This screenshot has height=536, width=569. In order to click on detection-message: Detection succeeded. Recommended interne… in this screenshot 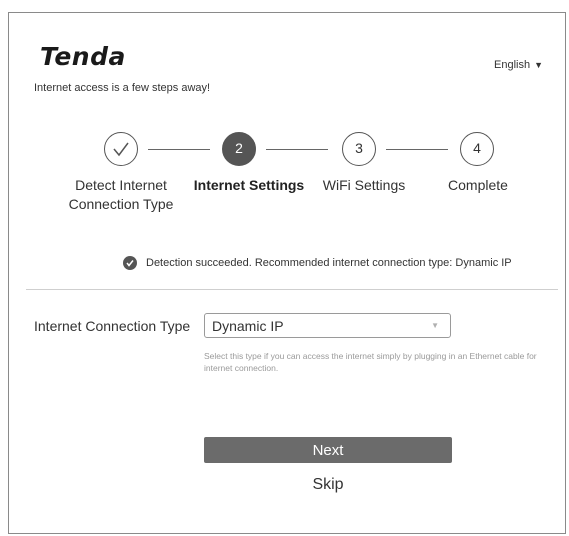, I will do `click(329, 263)`.